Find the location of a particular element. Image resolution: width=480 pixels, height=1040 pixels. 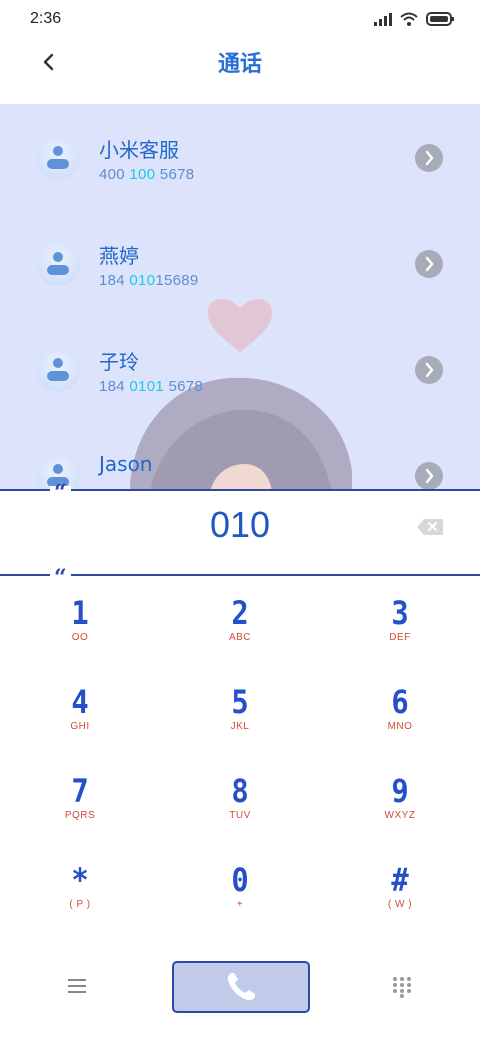

backspace-icon is located at coordinates (430, 527).